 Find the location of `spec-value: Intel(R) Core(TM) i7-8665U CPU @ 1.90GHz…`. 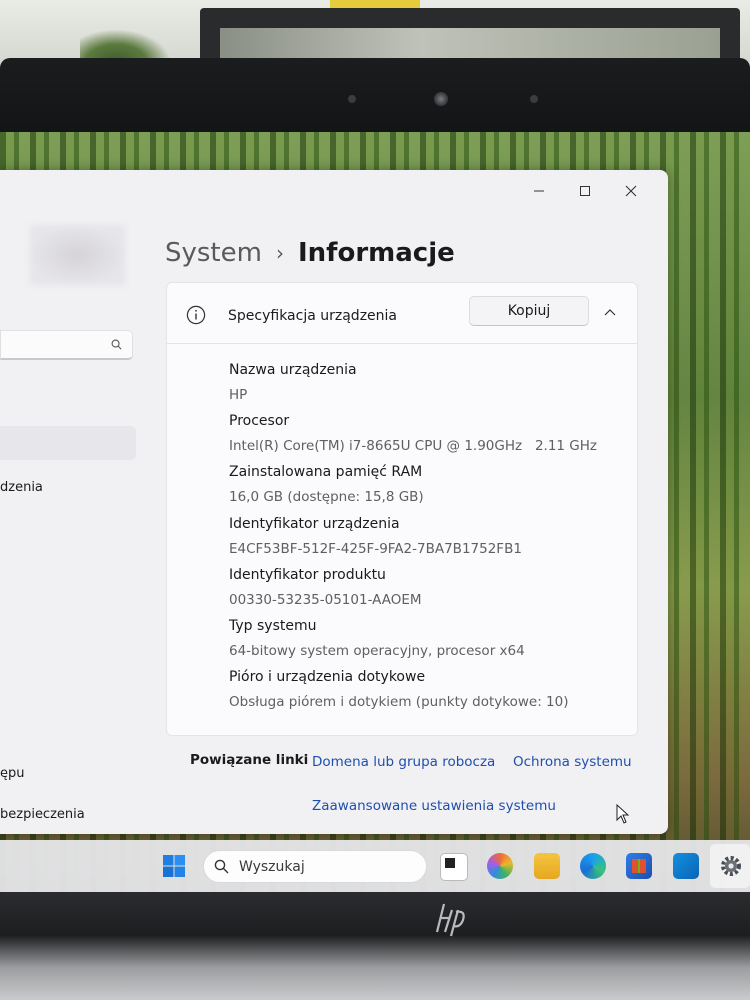

spec-value: Intel(R) Core(TM) i7-8665U CPU @ 1.90GHz… is located at coordinates (413, 446).